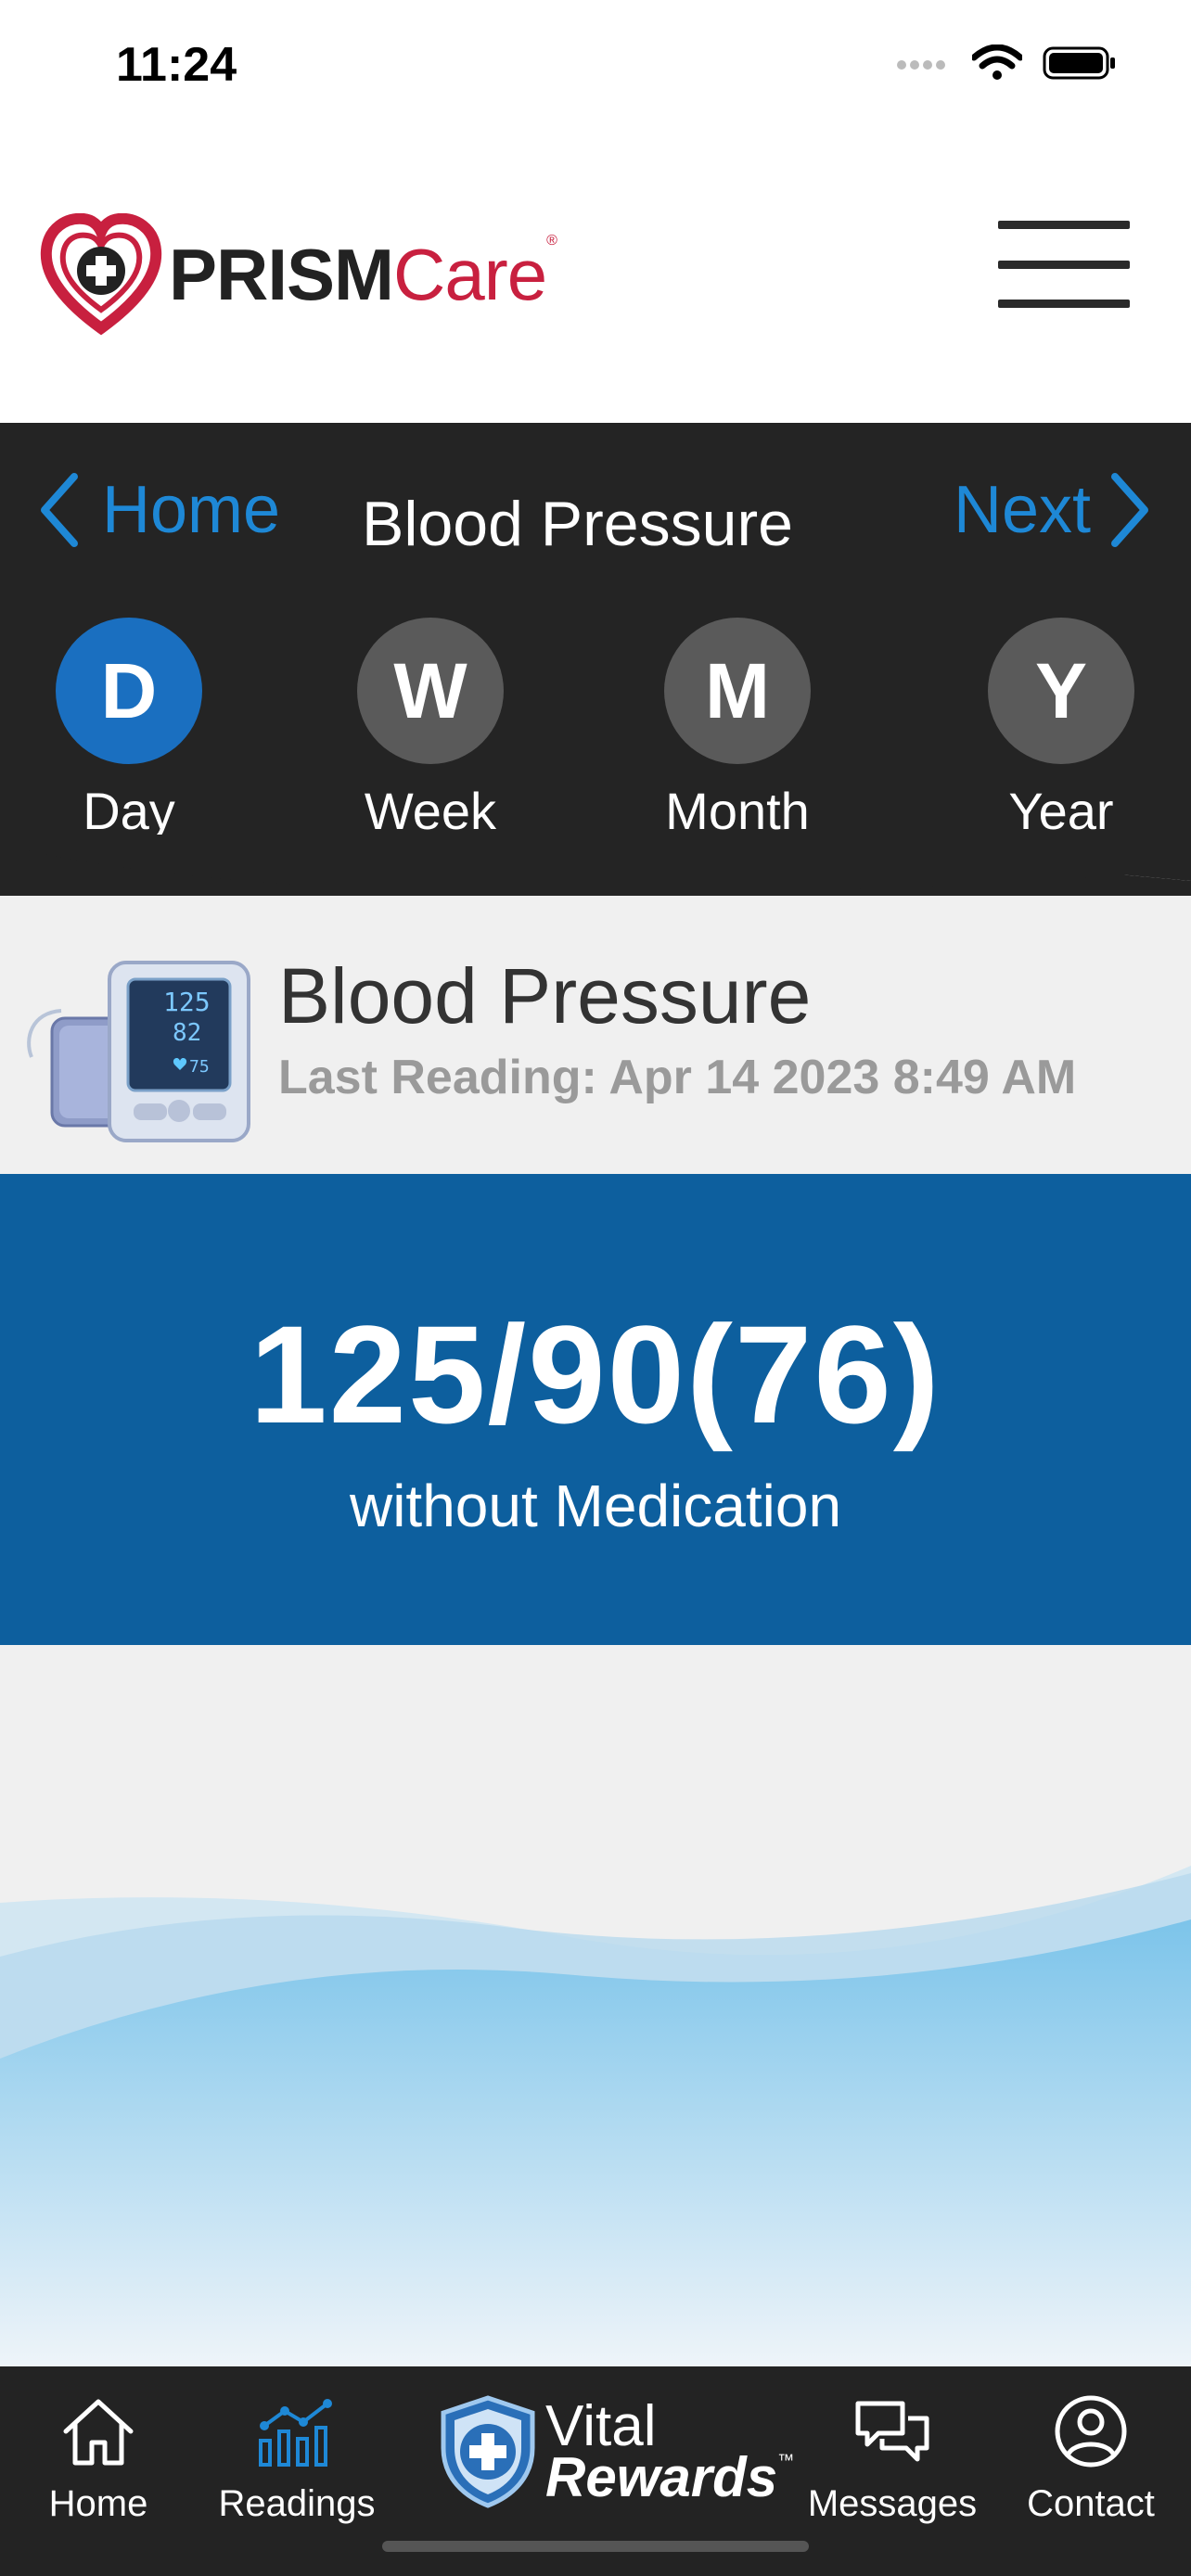 This screenshot has height=2576, width=1191. I want to click on period-year-label: Year, so click(1061, 811).